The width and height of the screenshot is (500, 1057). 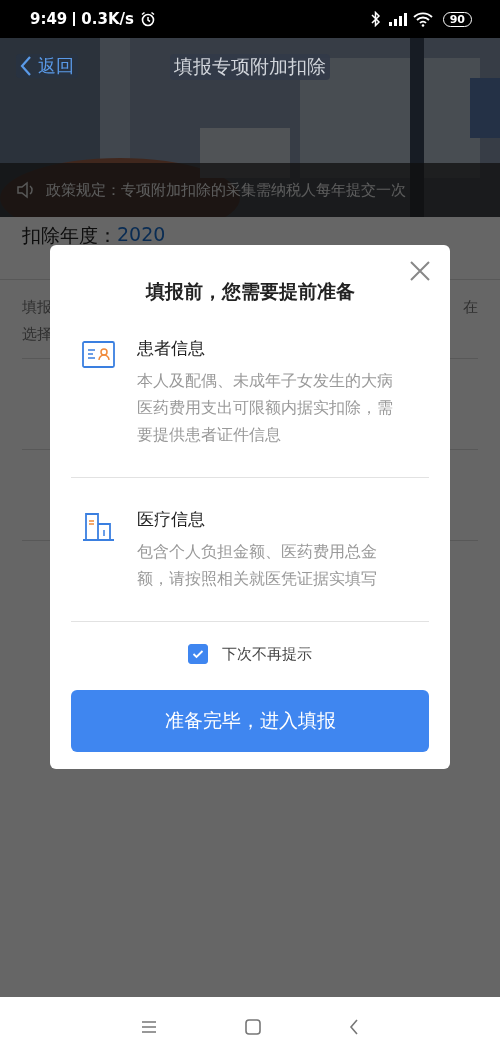 I want to click on back-icon, so click(x=354, y=1027).